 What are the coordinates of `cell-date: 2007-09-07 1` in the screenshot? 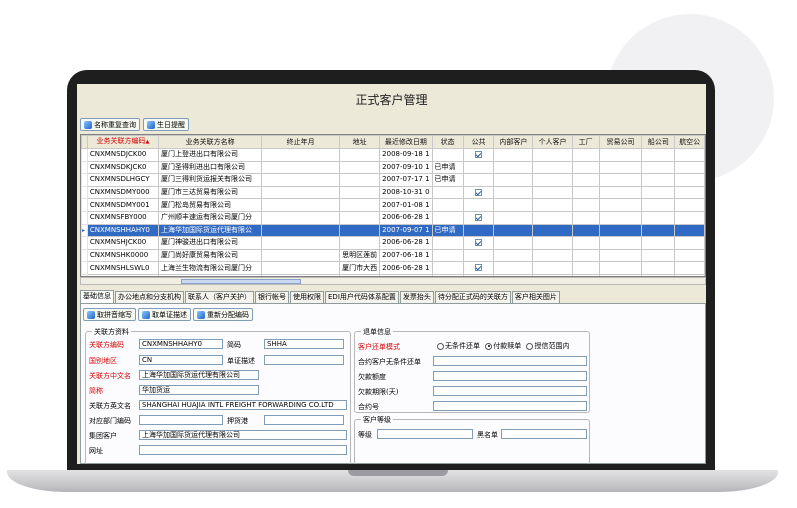 It's located at (406, 230).